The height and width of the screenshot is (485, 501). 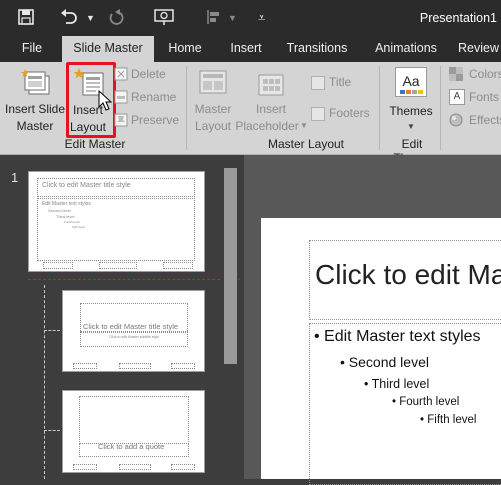 I want to click on body-level4: • Fourth level, so click(x=426, y=402).